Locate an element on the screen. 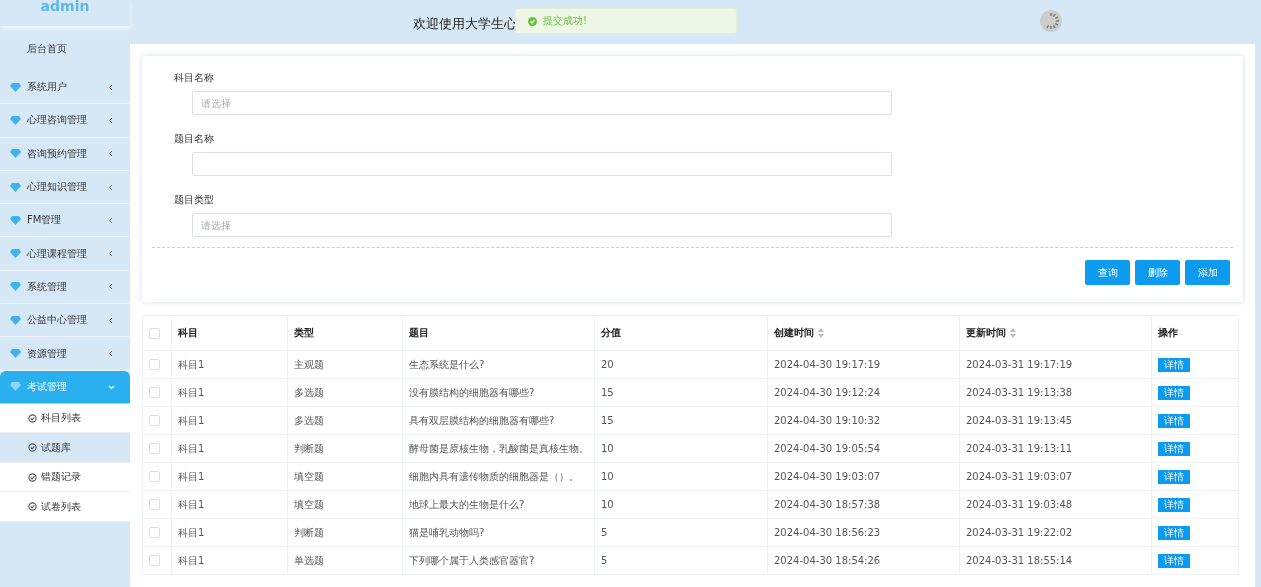 This screenshot has height=587, width=1261. column-header: 创建时间 is located at coordinates (794, 332).